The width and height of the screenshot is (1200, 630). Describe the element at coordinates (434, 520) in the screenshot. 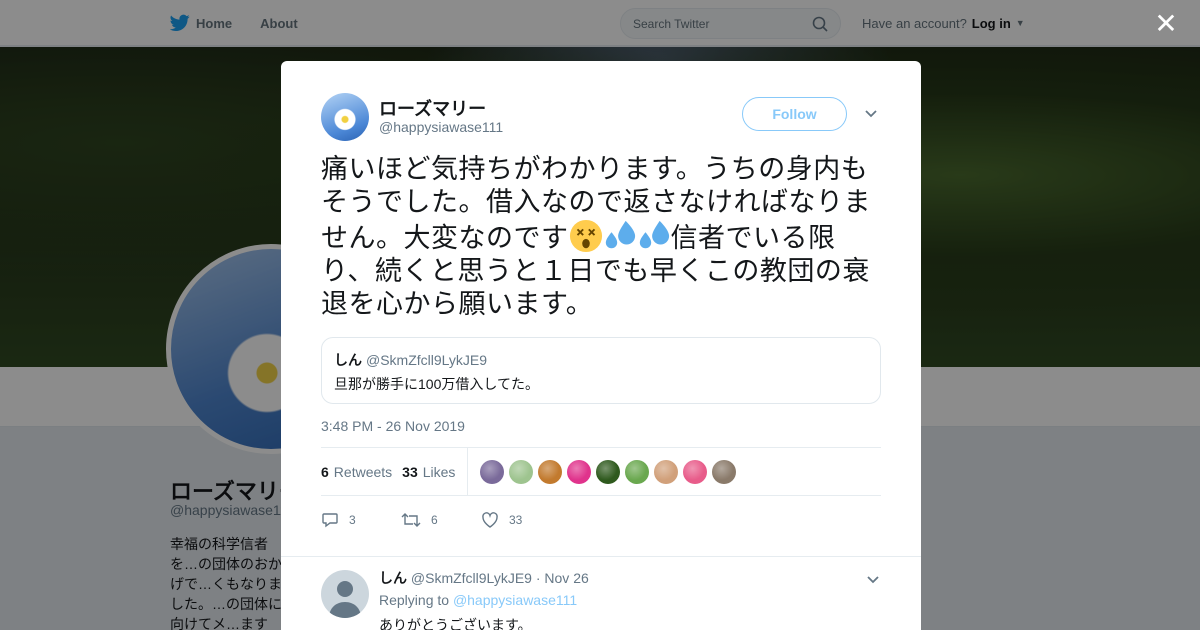

I see `retweet-action-count: 6` at that location.